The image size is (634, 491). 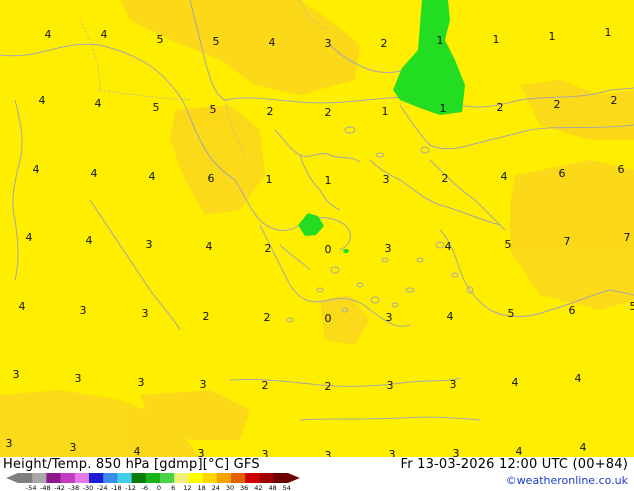 What do you see at coordinates (514, 464) in the screenshot?
I see `run-datetime: Fr 13-03-2026 12:00 UTC (00+84)` at bounding box center [514, 464].